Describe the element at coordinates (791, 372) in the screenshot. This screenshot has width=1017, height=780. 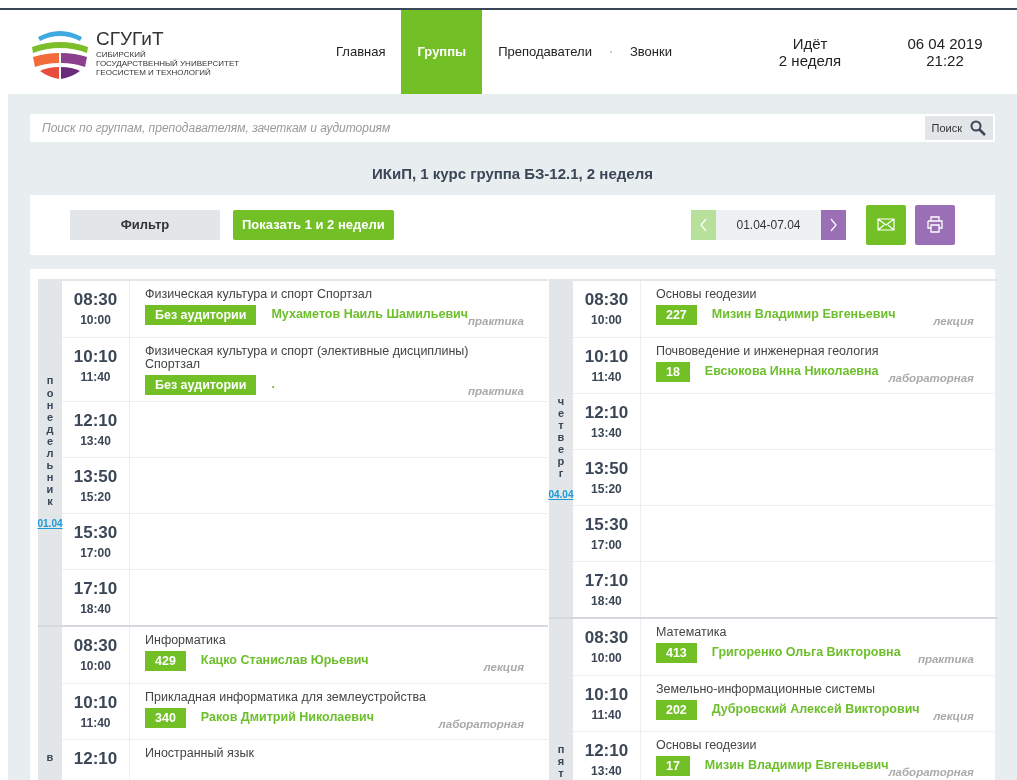
I see `teacher-name: Евсюкова Инна Николаевна` at that location.